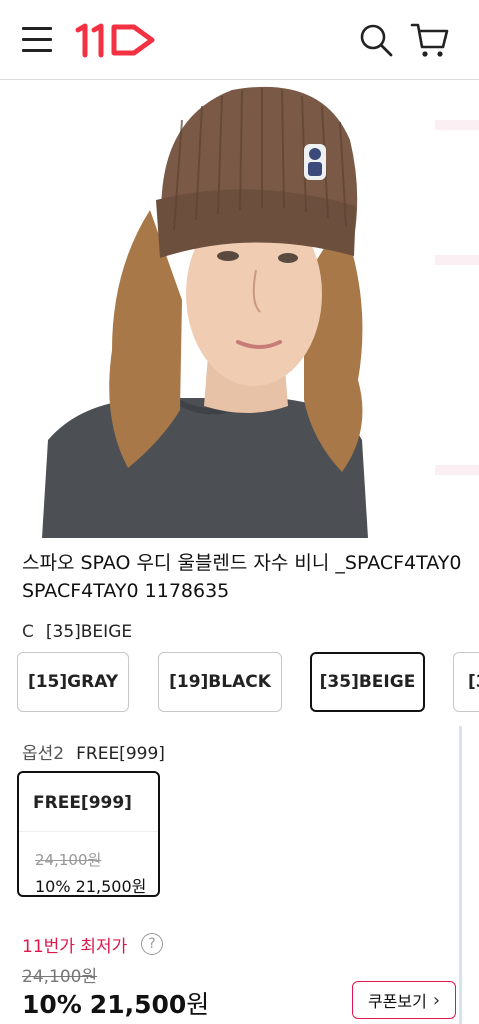 The height and width of the screenshot is (1024, 479). Describe the element at coordinates (60, 977) in the screenshot. I see `original-price: 24,100원` at that location.